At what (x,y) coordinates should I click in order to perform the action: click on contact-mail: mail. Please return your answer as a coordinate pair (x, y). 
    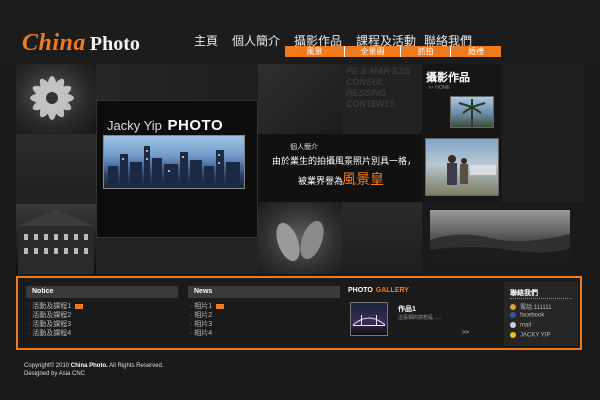
    Looking at the image, I should click on (520, 325).